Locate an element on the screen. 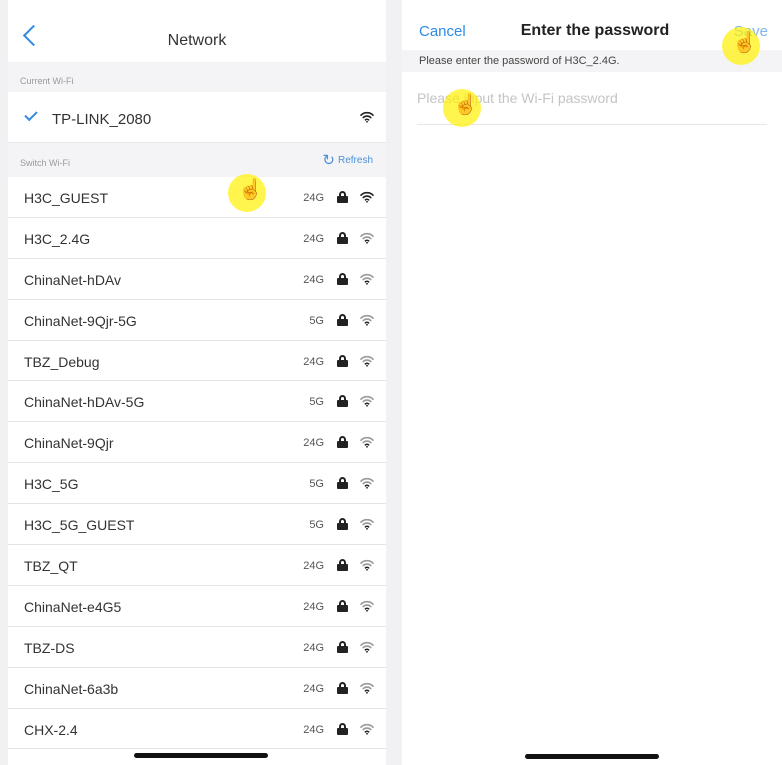 Image resolution: width=782 pixels, height=765 pixels. checkmark-icon is located at coordinates (31, 114).